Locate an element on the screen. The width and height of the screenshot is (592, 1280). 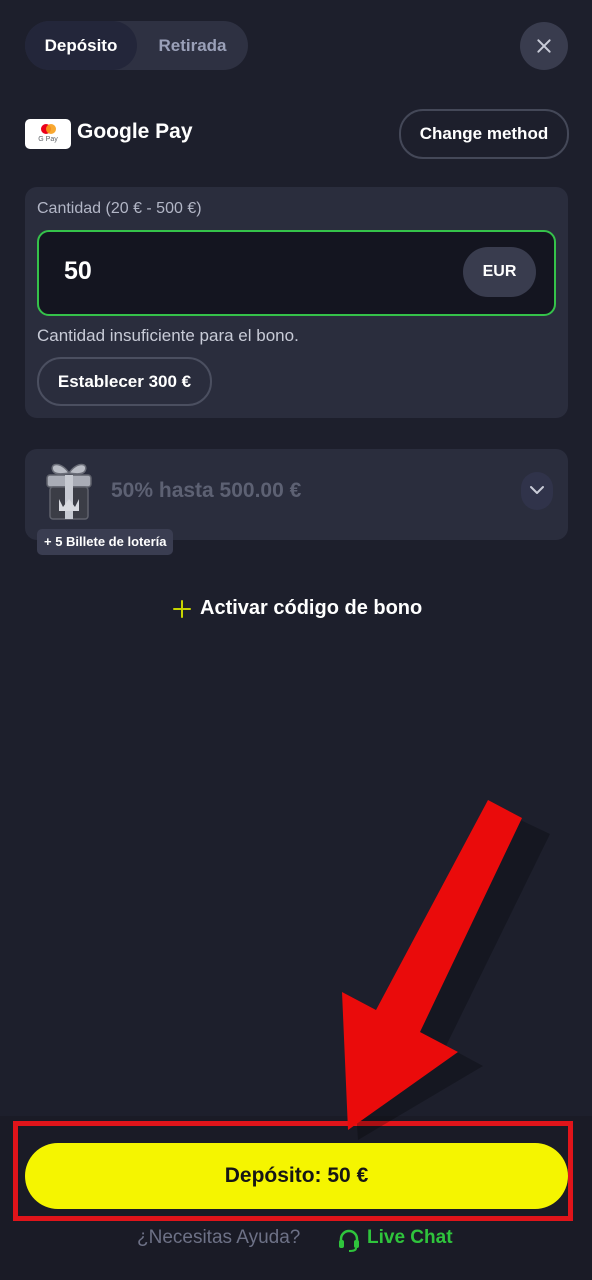
tab-withdraw: Retirada is located at coordinates (192, 45).